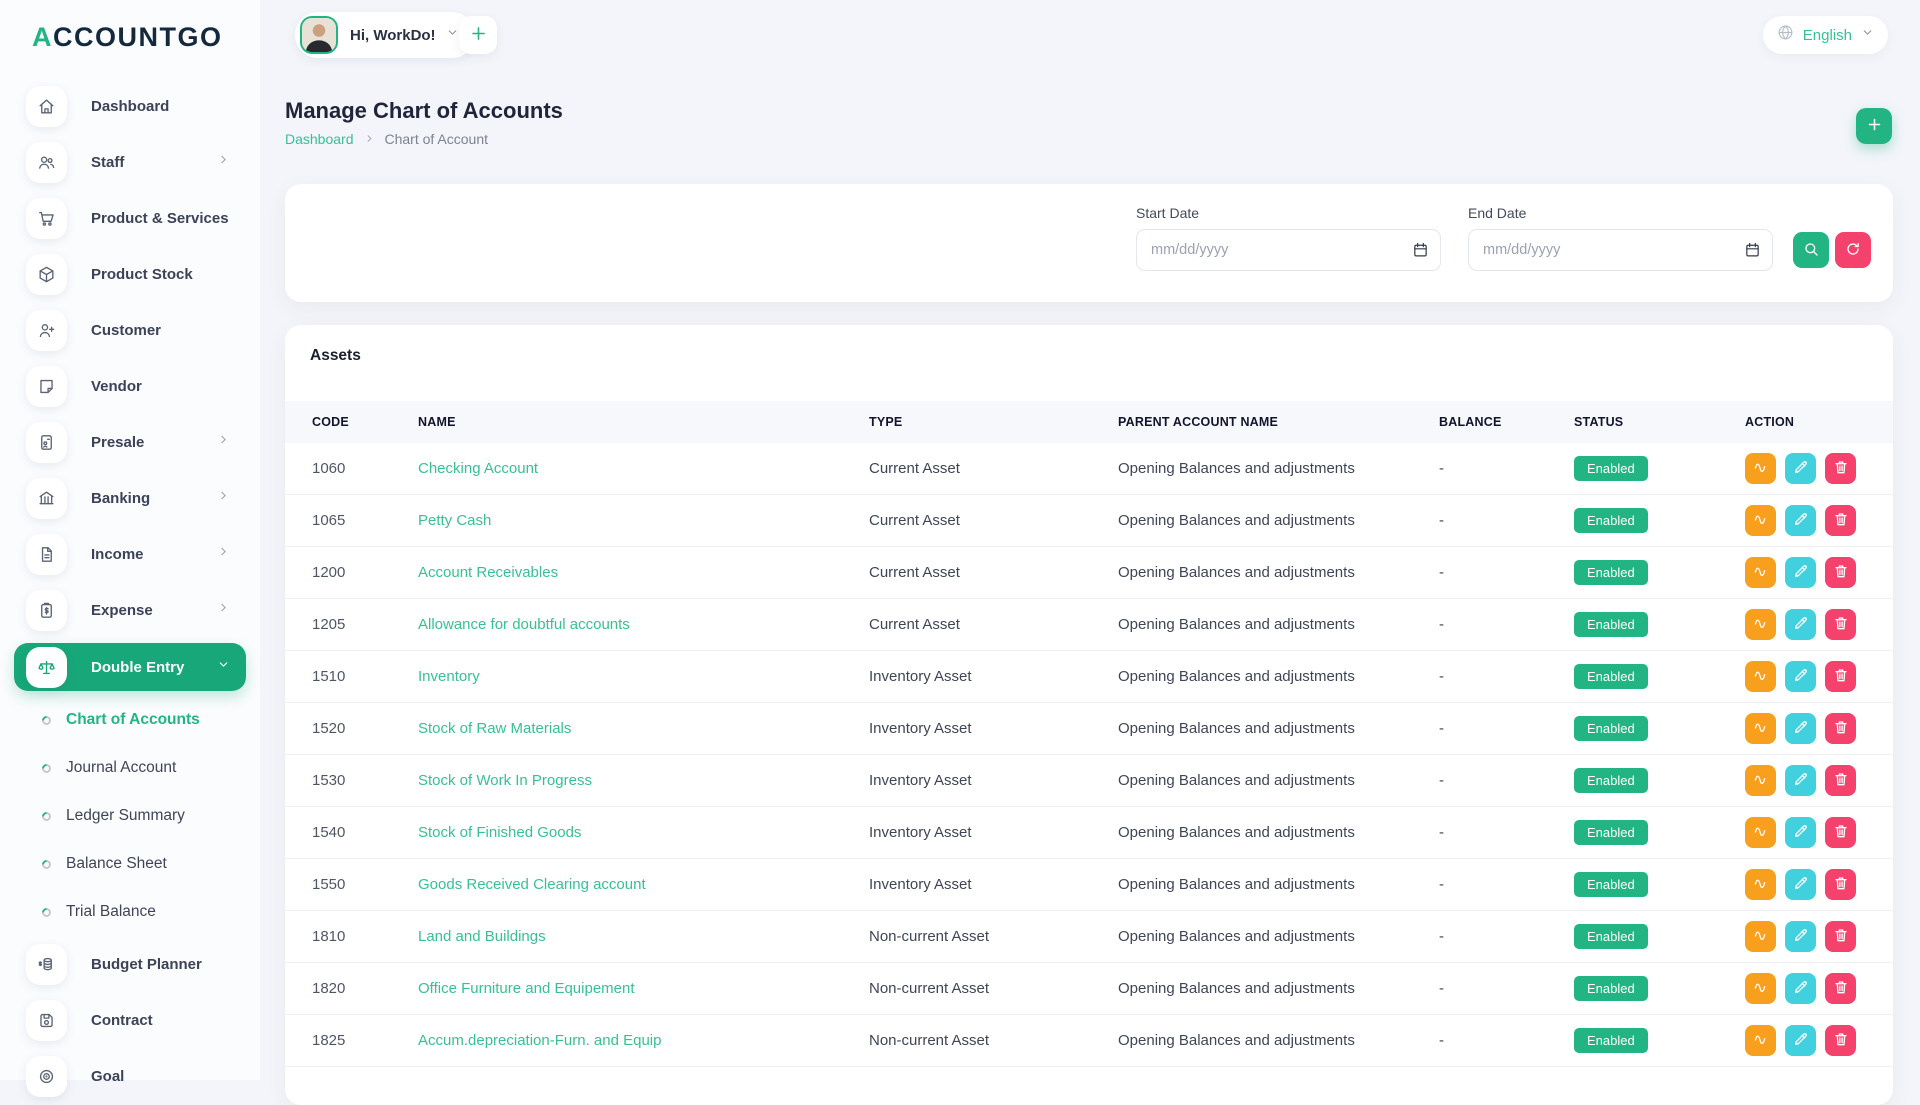 Image resolution: width=1920 pixels, height=1105 pixels. Describe the element at coordinates (526, 988) in the screenshot. I see `account-name-link: Office Furniture and Equipement` at that location.